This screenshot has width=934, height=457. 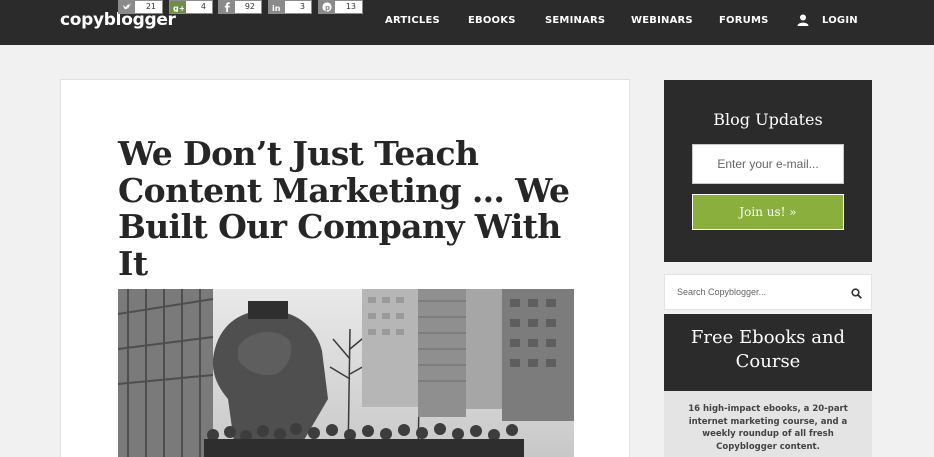 I want to click on nav-ebooks: EBOOKS, so click(x=492, y=20).